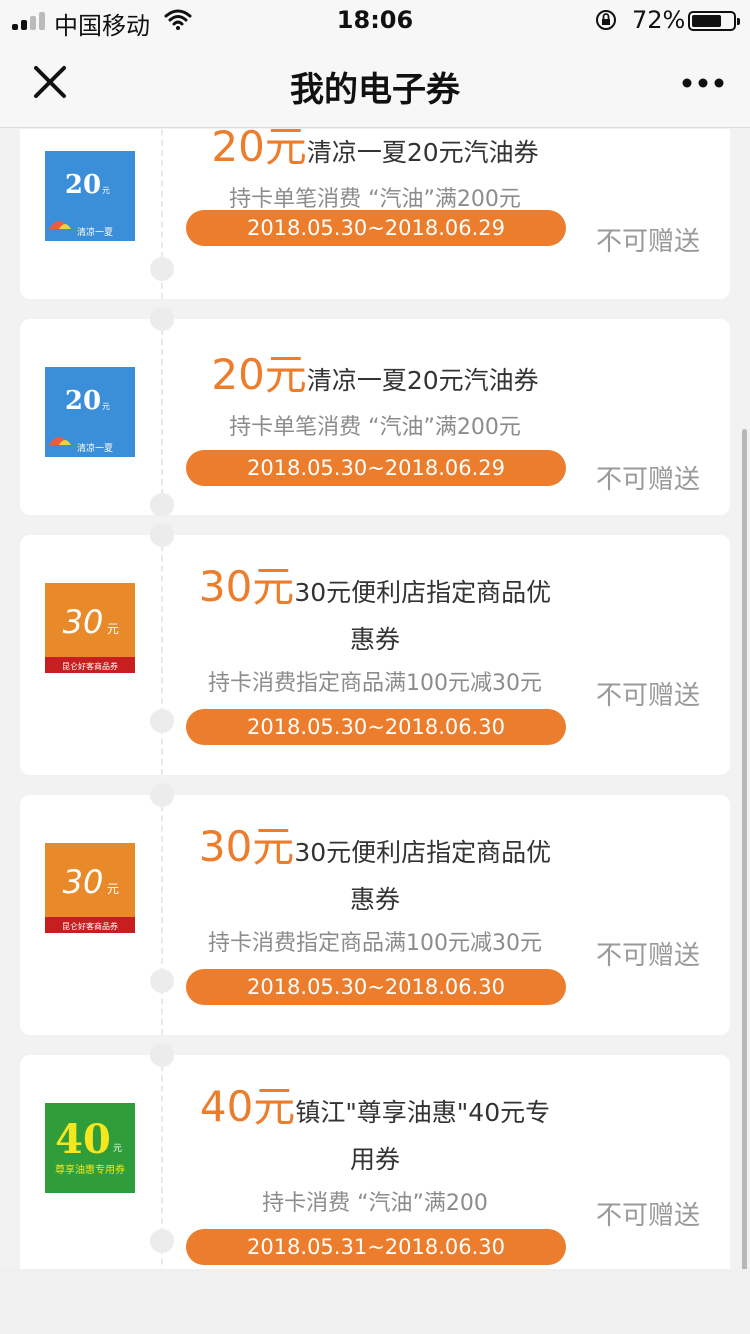 The height and width of the screenshot is (1334, 750). What do you see at coordinates (375, 20) in the screenshot?
I see `status-bar: 中国移动 18:06 72%` at bounding box center [375, 20].